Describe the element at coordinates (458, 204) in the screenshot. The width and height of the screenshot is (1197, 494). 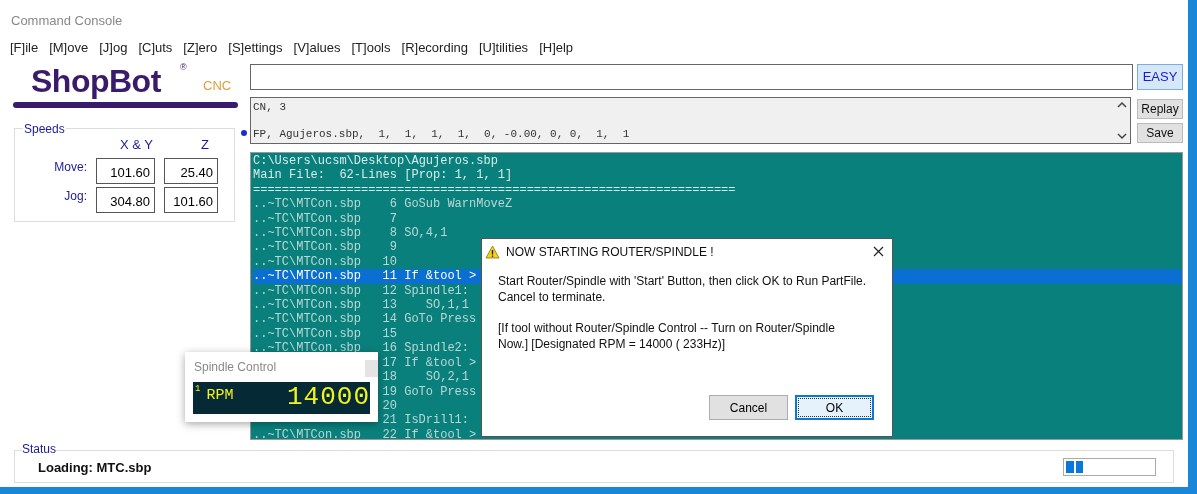
I see `code-text: GoSub WarnMoveZ` at that location.